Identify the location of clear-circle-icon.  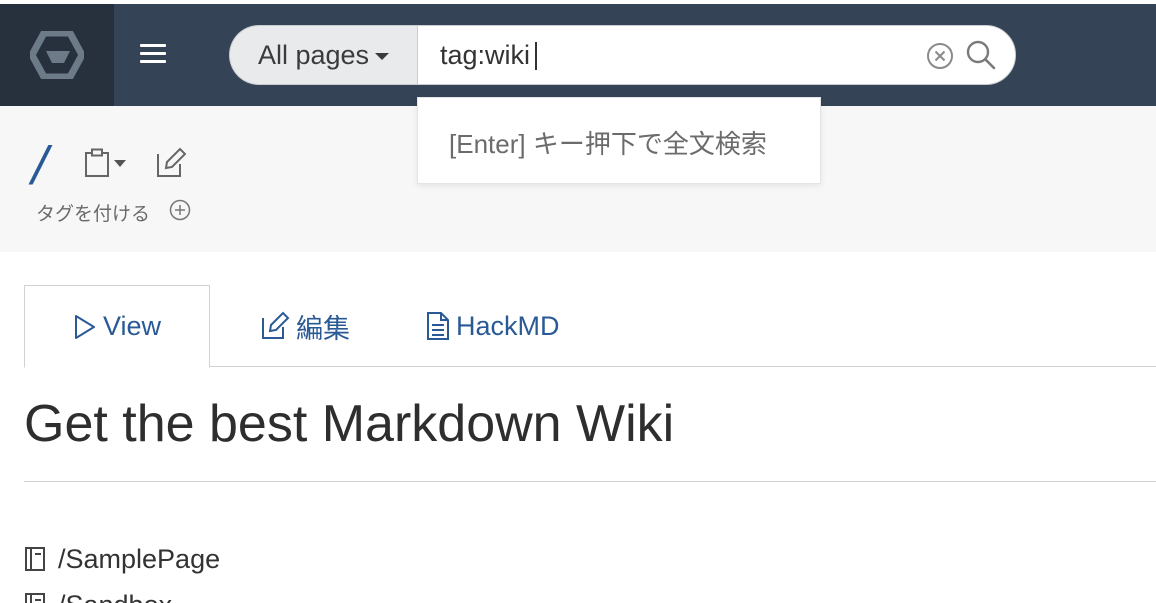
(940, 56).